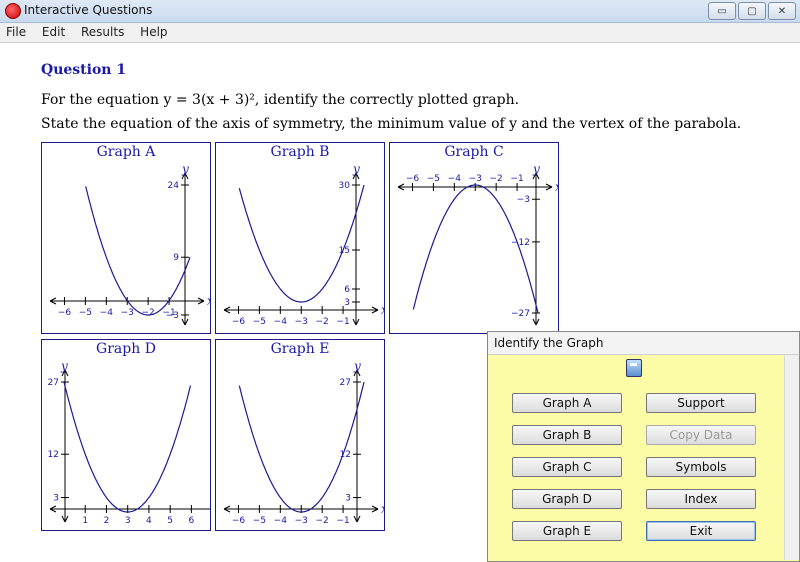 The image size is (800, 562). I want to click on graph-a-panel: Graph A xy−6−5−4−3−2−1249−3, so click(126, 238).